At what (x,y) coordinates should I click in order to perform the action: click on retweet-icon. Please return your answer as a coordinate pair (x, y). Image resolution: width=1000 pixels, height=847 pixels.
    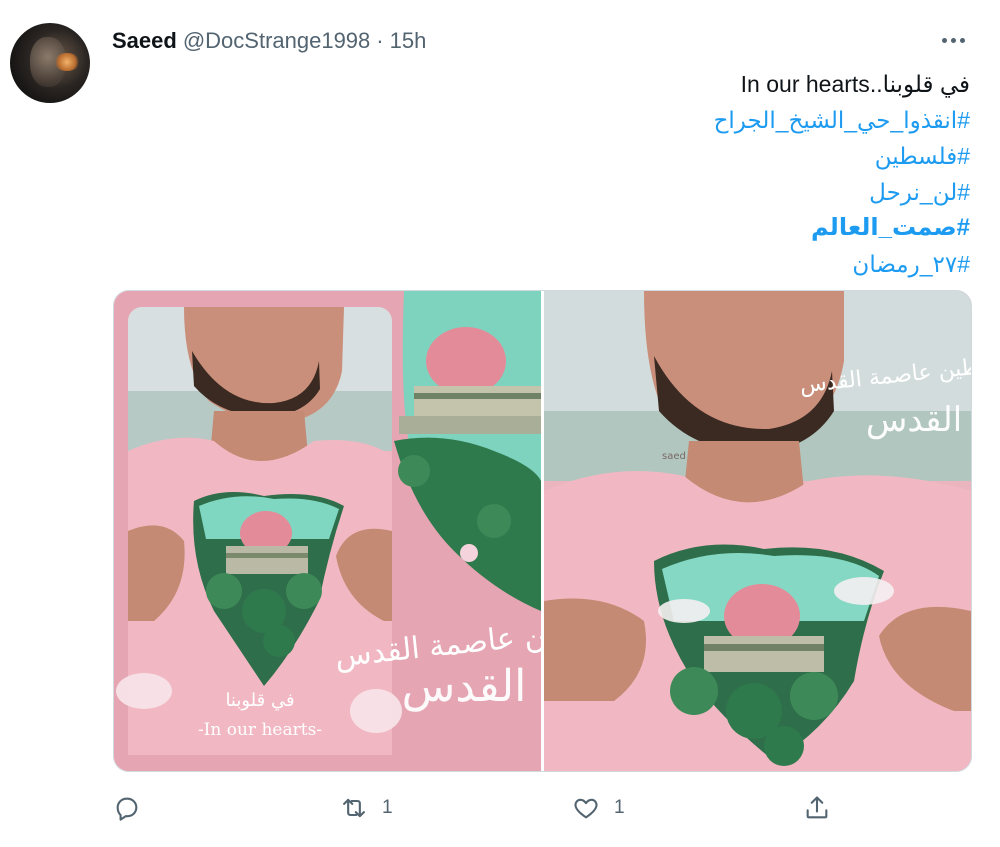
    Looking at the image, I should click on (354, 808).